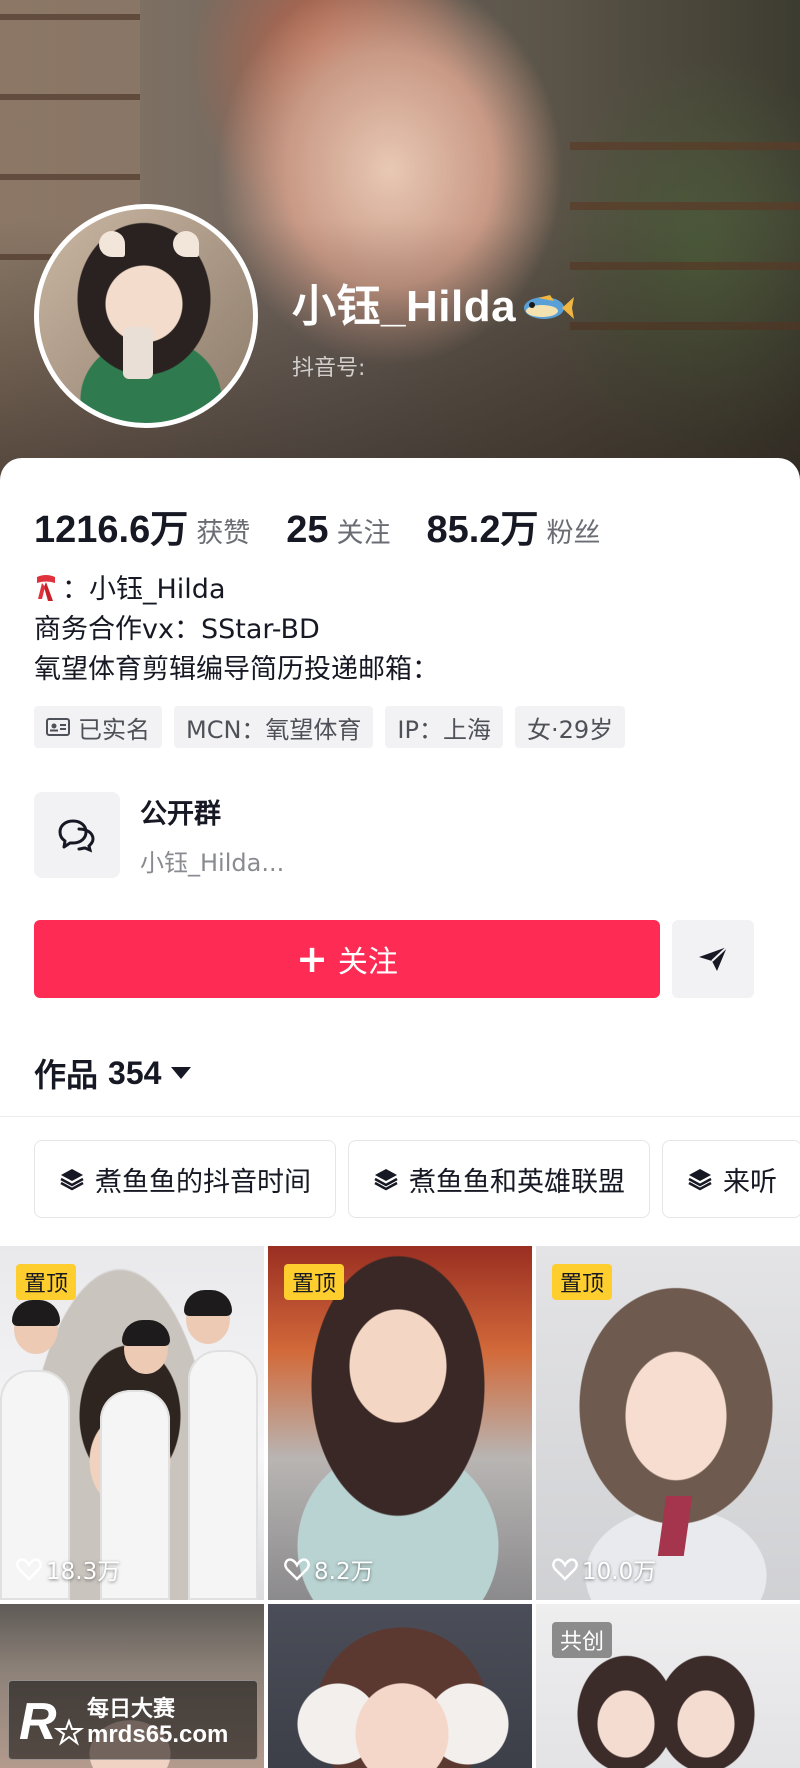  I want to click on group-chat-icon, so click(76, 836).